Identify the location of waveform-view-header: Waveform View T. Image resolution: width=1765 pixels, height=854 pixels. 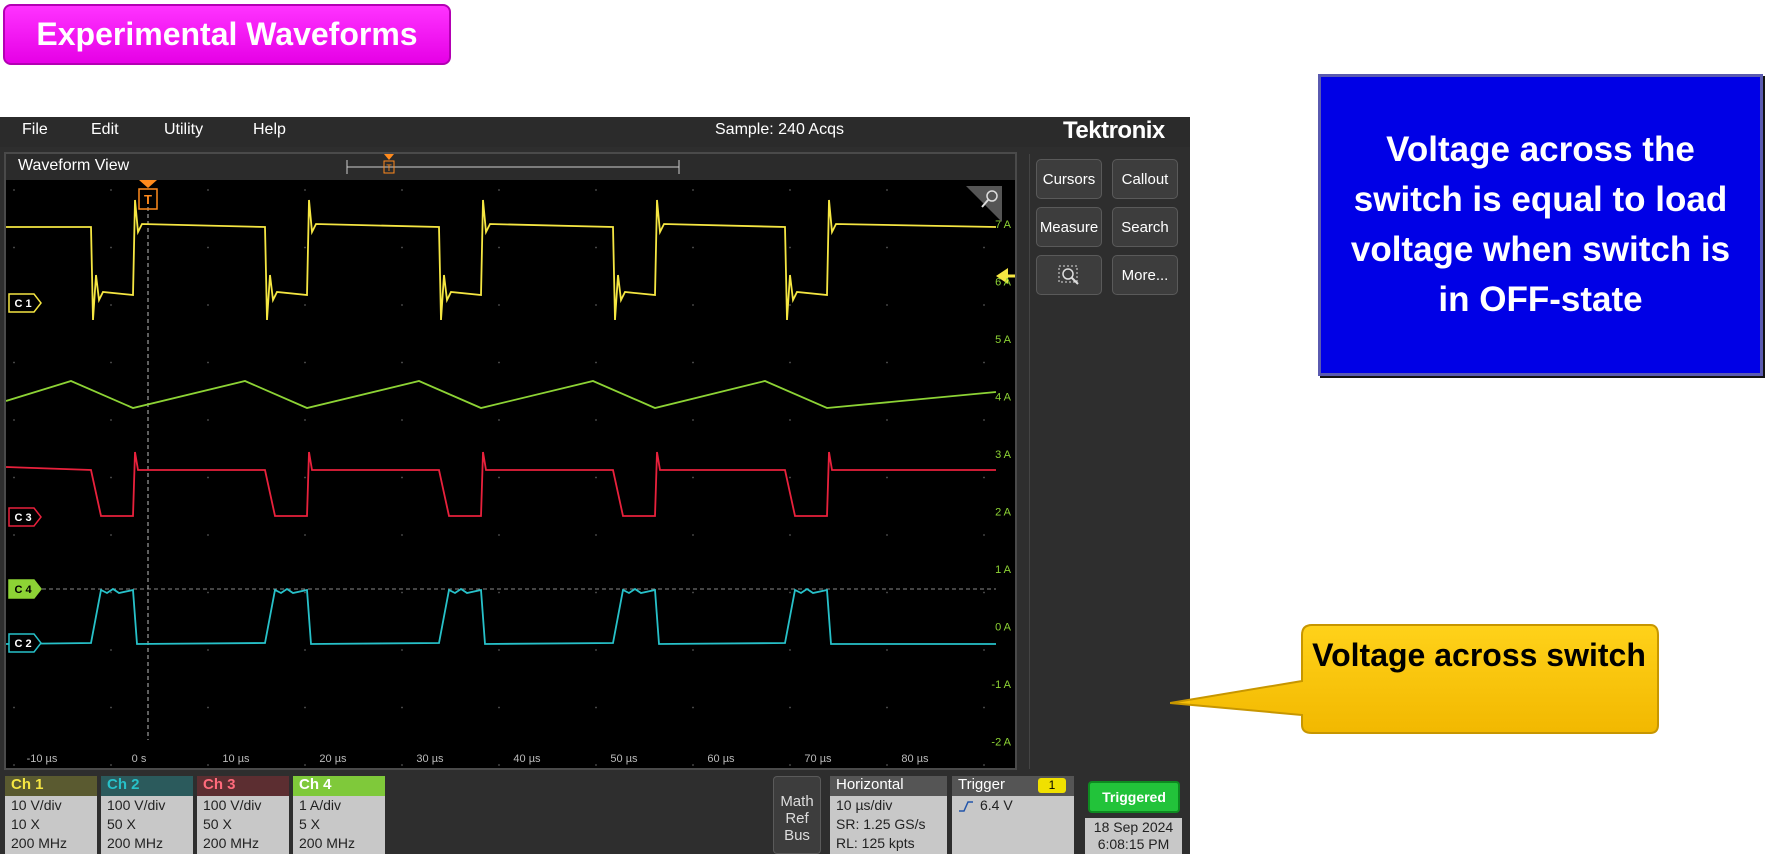
(510, 167).